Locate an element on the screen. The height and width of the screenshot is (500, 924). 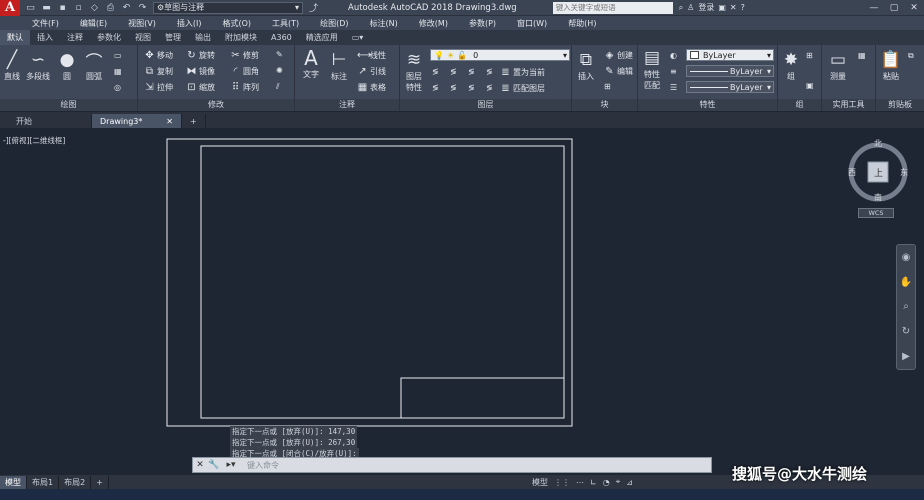
minimize-icon: — is located at coordinates (874, 8).